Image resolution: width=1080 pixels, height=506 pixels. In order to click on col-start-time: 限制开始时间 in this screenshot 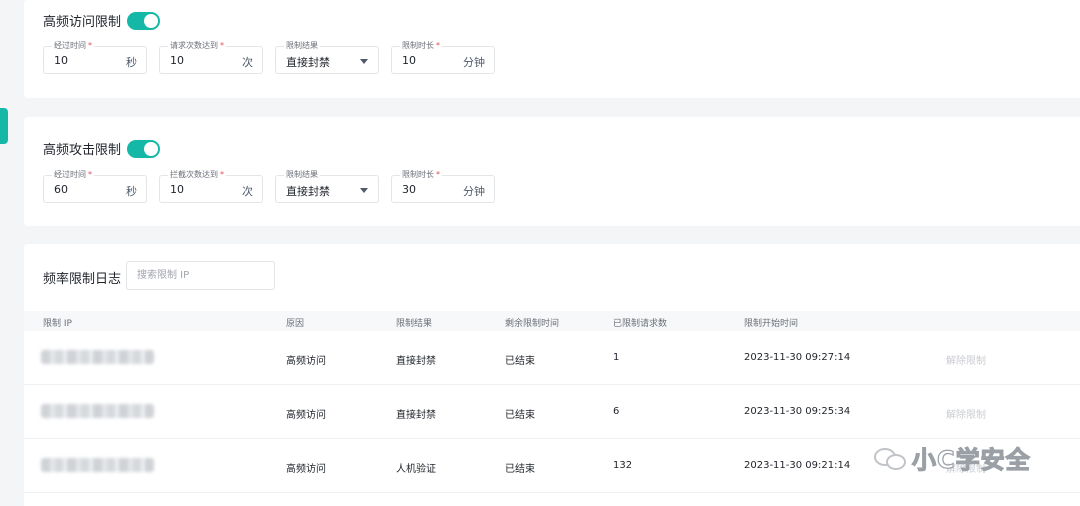, I will do `click(771, 324)`.